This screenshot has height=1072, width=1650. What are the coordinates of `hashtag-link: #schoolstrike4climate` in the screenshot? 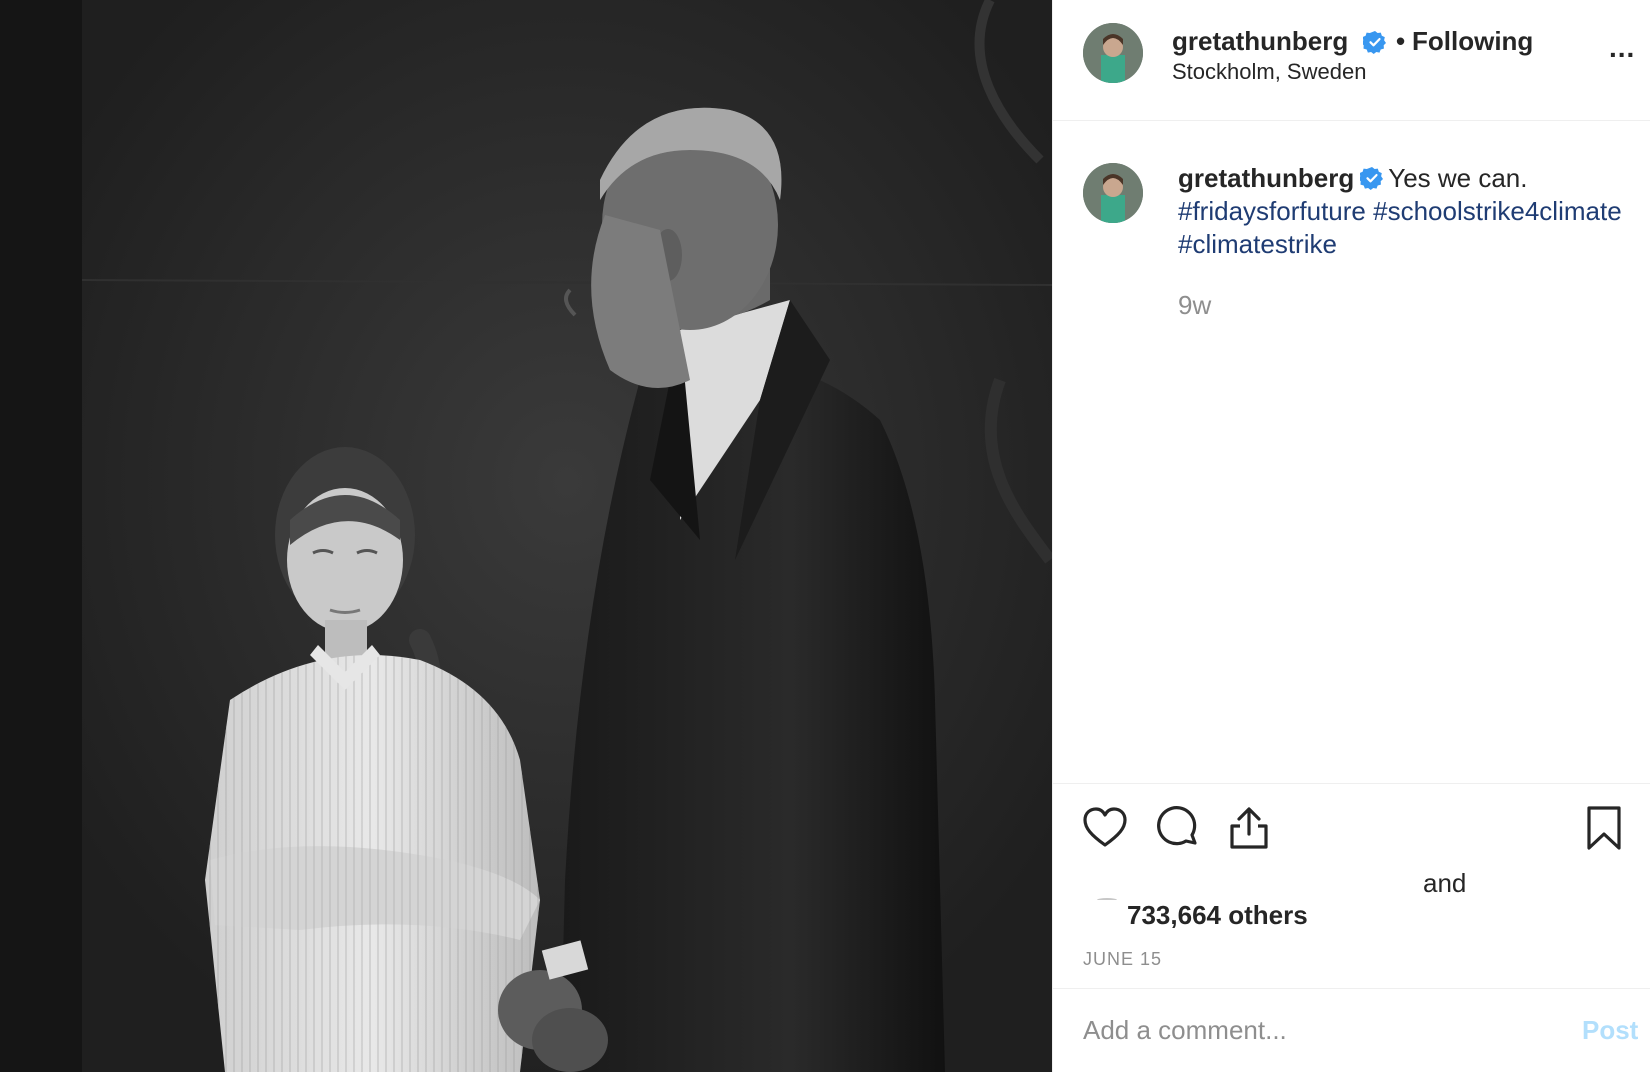 It's located at (1497, 211).